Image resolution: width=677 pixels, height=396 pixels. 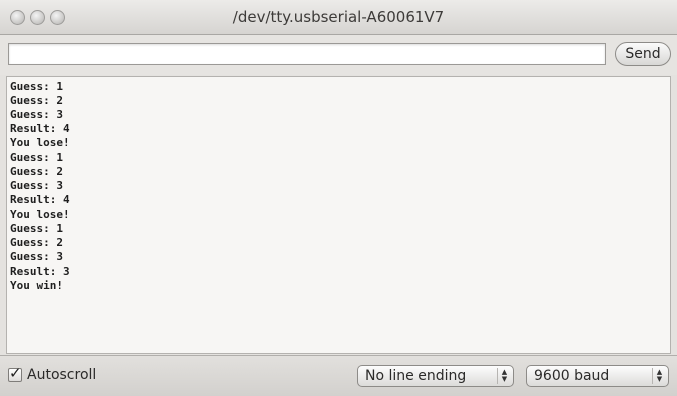 I want to click on minimize-button-icon, so click(x=37, y=17).